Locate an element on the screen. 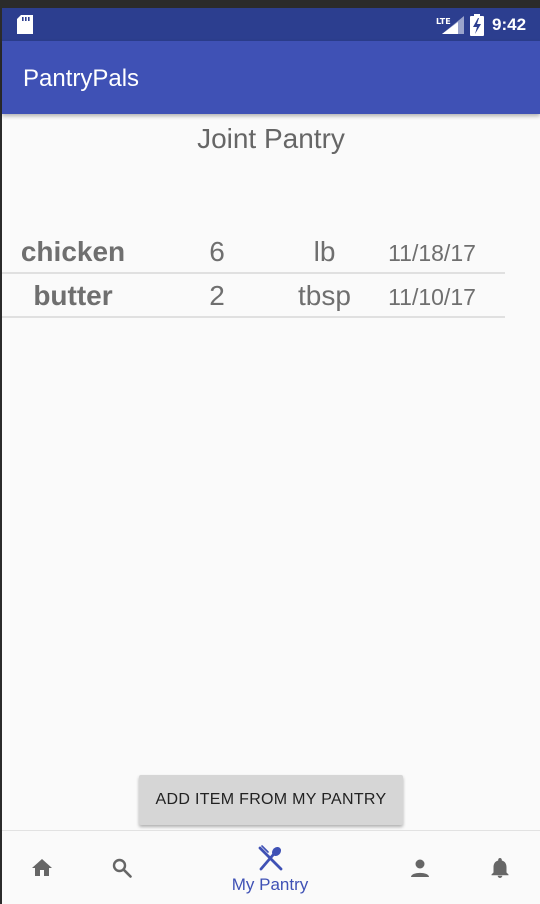 This screenshot has width=540, height=904. nav-search is located at coordinates (122, 867).